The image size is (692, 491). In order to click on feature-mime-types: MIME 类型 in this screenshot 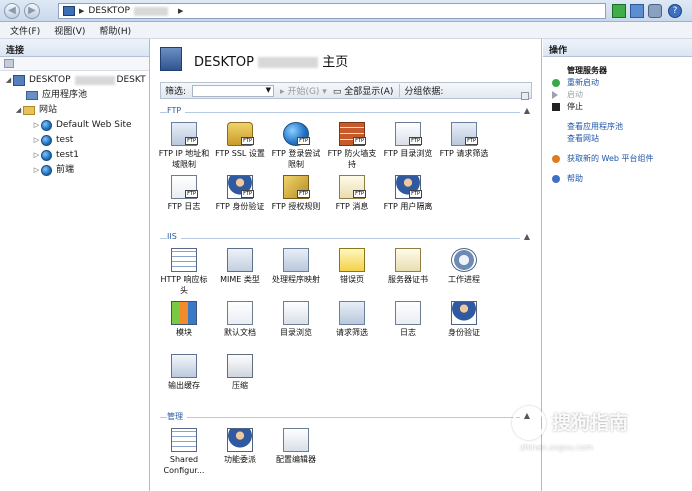, I will do `click(240, 266)`.